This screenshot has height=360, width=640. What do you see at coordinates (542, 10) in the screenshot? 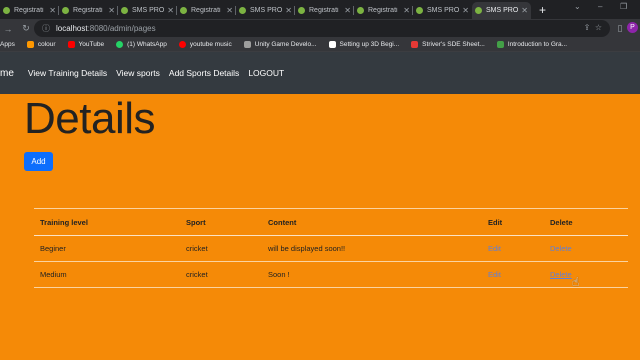
I see `new-tab-button: +` at bounding box center [542, 10].